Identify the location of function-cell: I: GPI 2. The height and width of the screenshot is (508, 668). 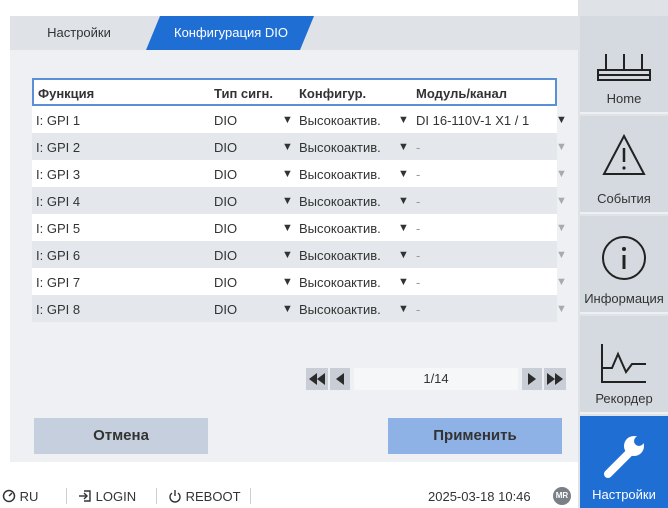
(58, 147).